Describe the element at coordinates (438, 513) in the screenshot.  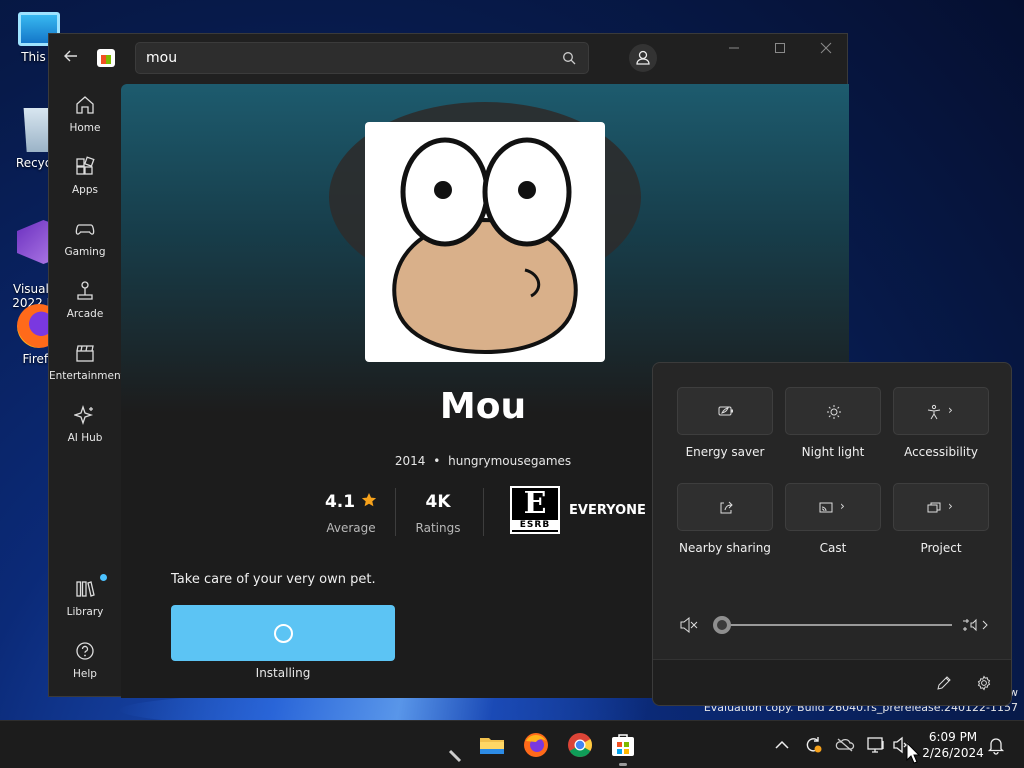
I see `ratings-count-stat: 4K Ratings` at that location.